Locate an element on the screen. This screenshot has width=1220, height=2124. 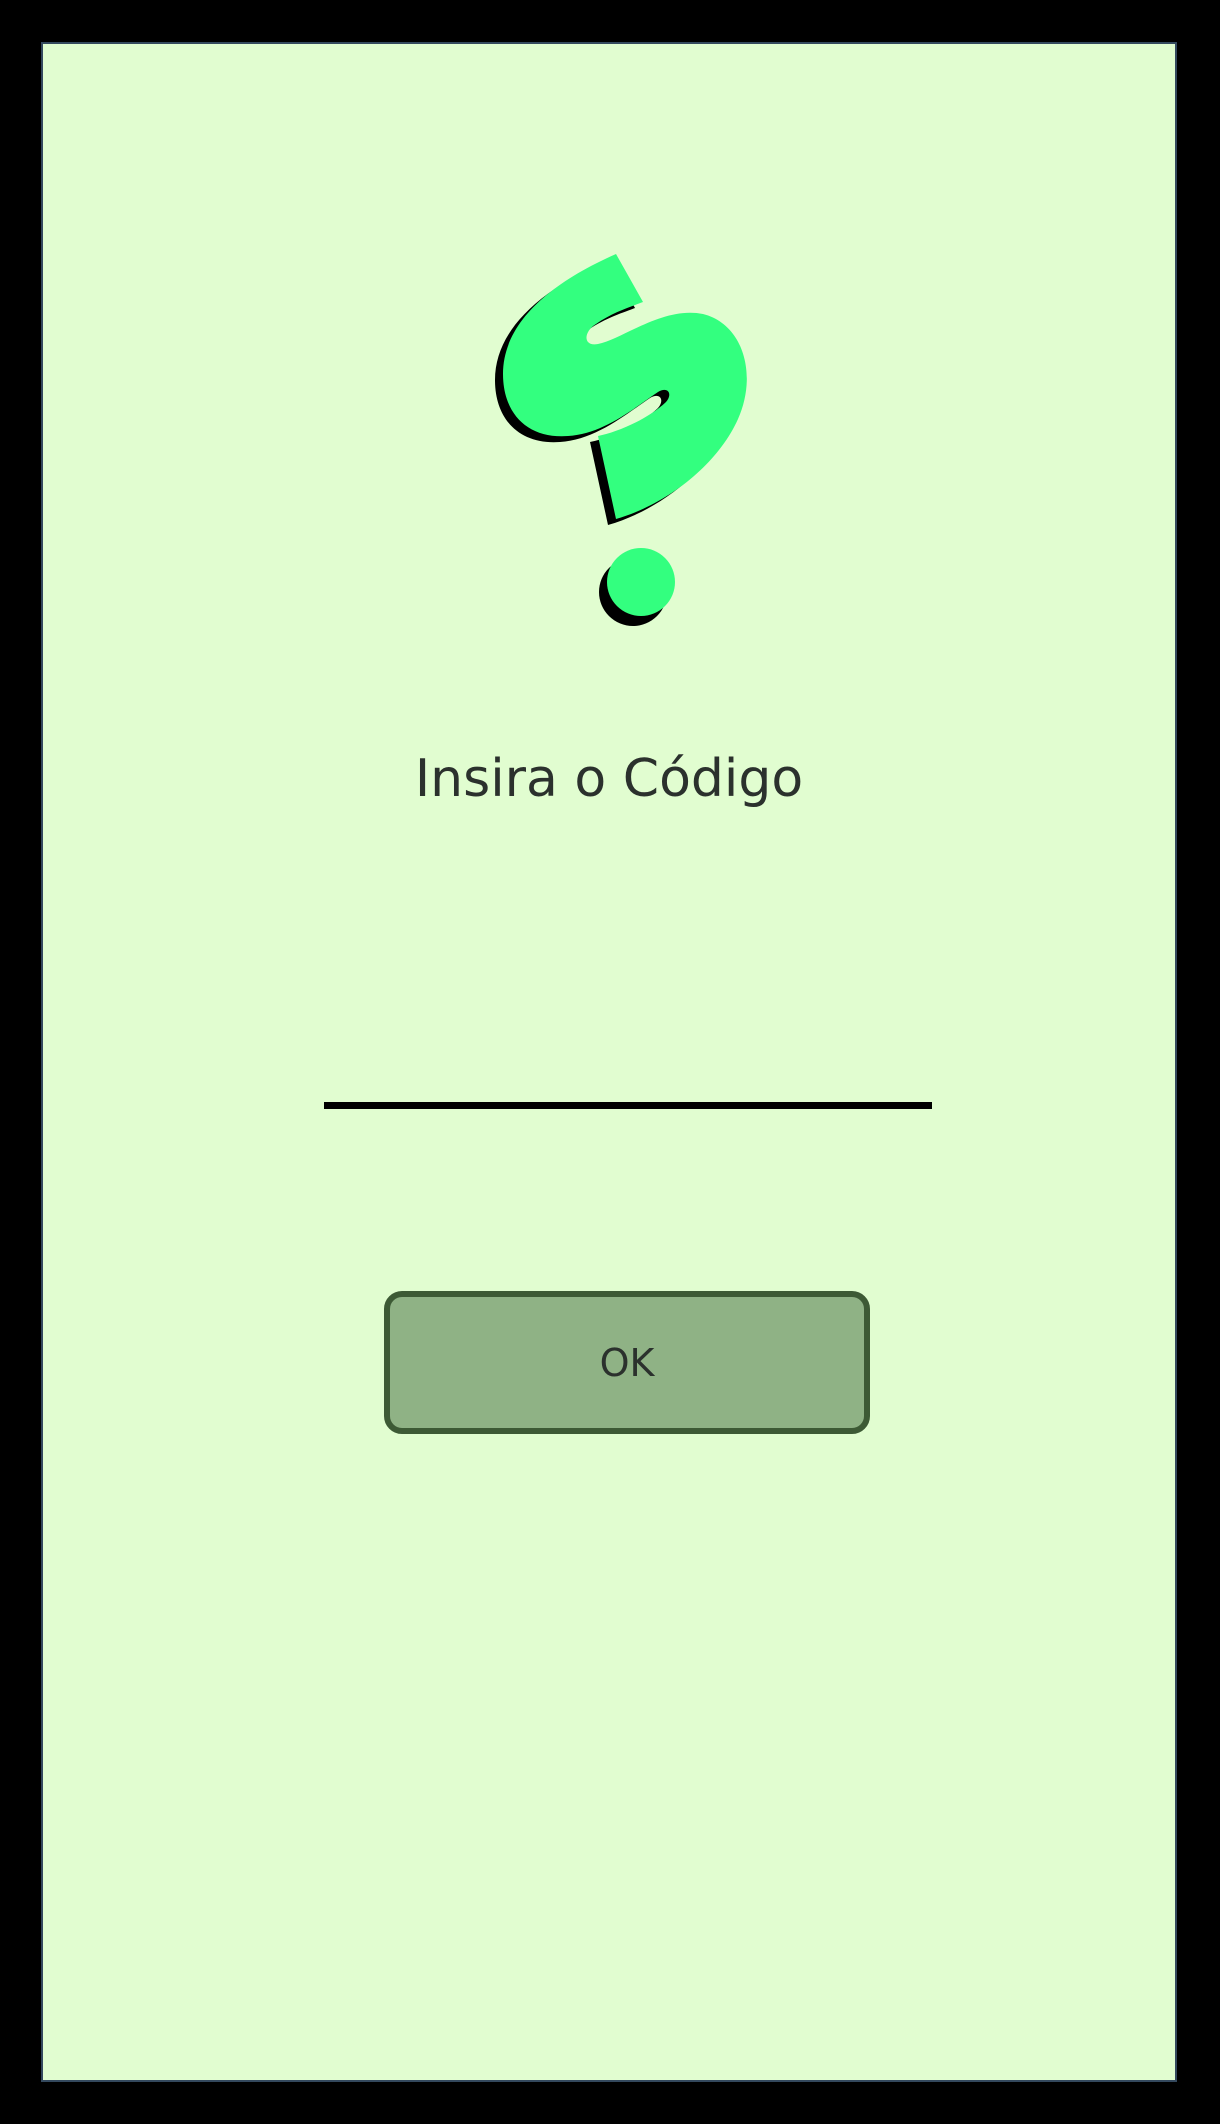
code-input is located at coordinates (628, 1049).